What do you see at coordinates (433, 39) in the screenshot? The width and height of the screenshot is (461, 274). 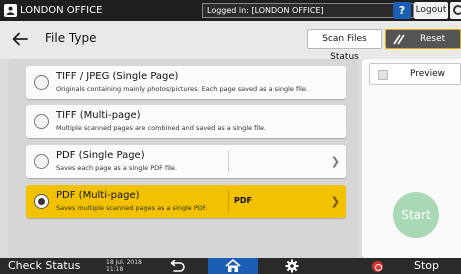 I see `reset-label: Reset` at bounding box center [433, 39].